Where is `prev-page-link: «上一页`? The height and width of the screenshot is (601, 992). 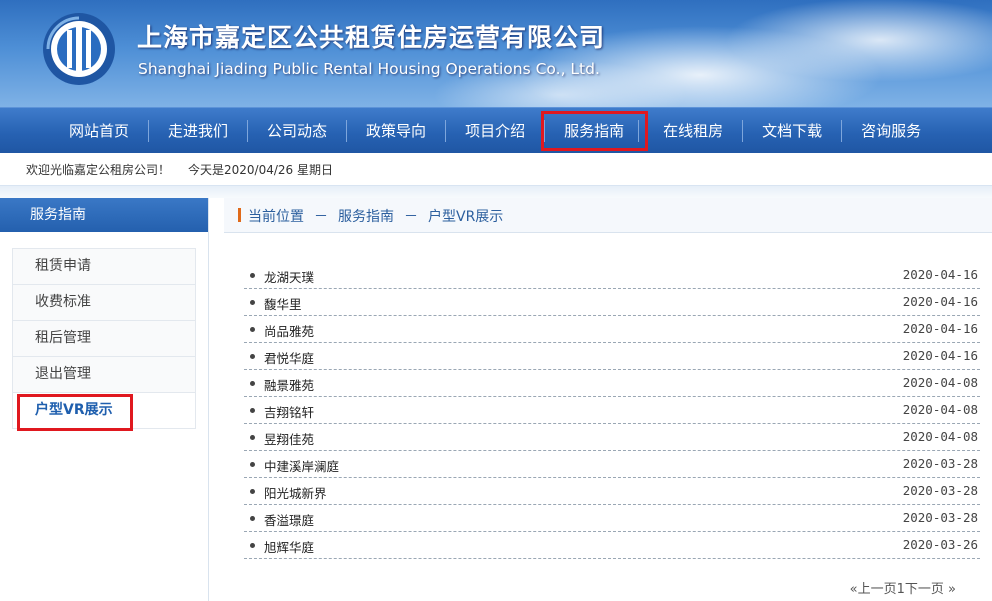
prev-page-link: «上一页 is located at coordinates (873, 589).